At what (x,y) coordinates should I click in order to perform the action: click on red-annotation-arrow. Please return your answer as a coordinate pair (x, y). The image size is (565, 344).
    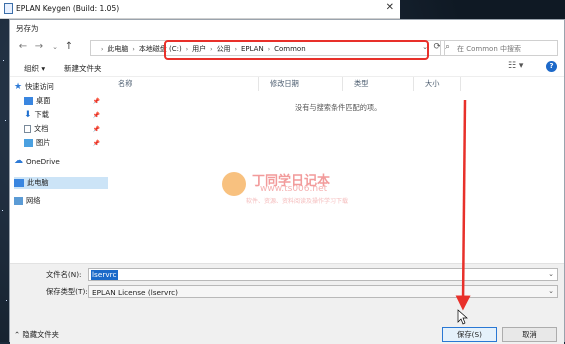
    Looking at the image, I should click on (463, 212).